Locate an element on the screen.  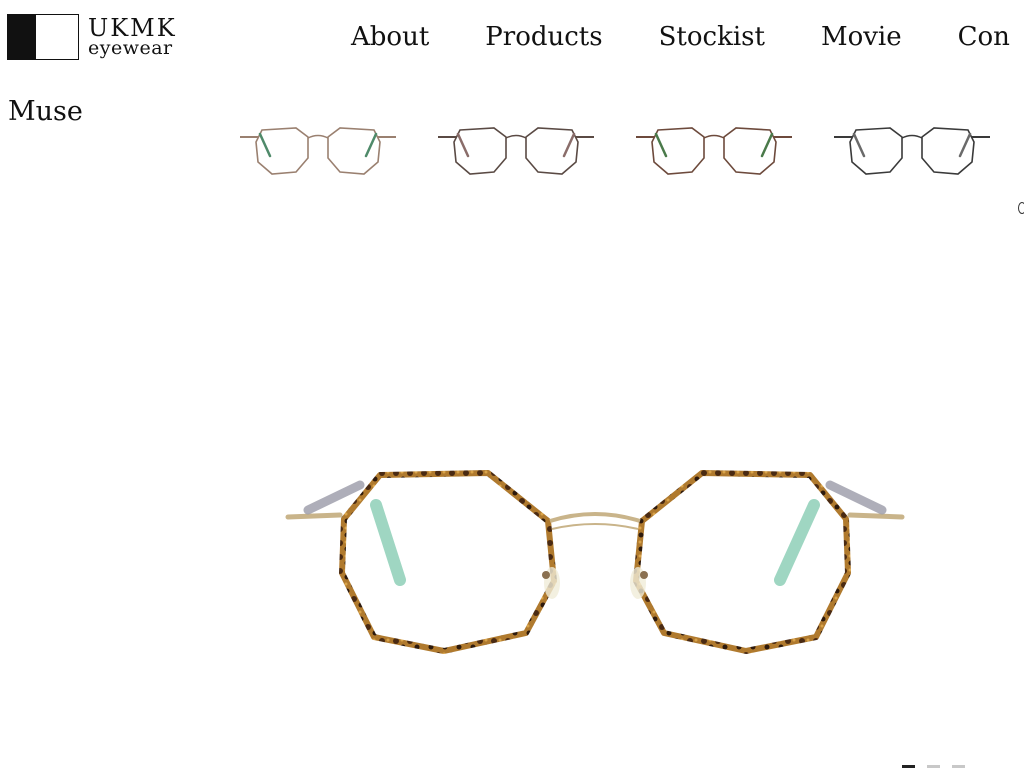
thumbnail-strip is located at coordinates (630, 151).